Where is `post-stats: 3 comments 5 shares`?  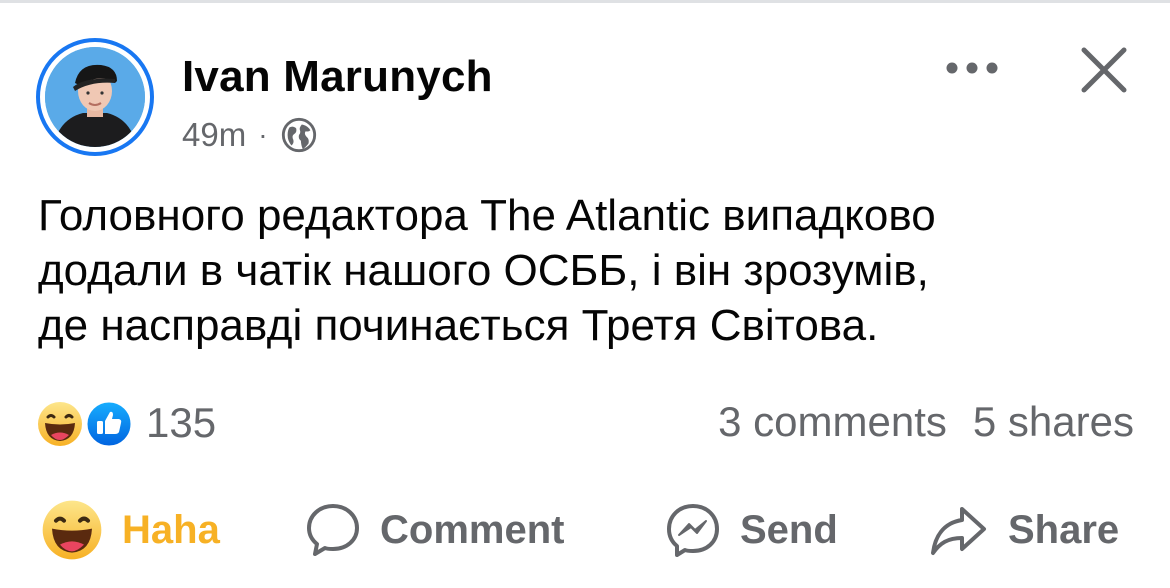 post-stats: 3 comments 5 shares is located at coordinates (926, 422).